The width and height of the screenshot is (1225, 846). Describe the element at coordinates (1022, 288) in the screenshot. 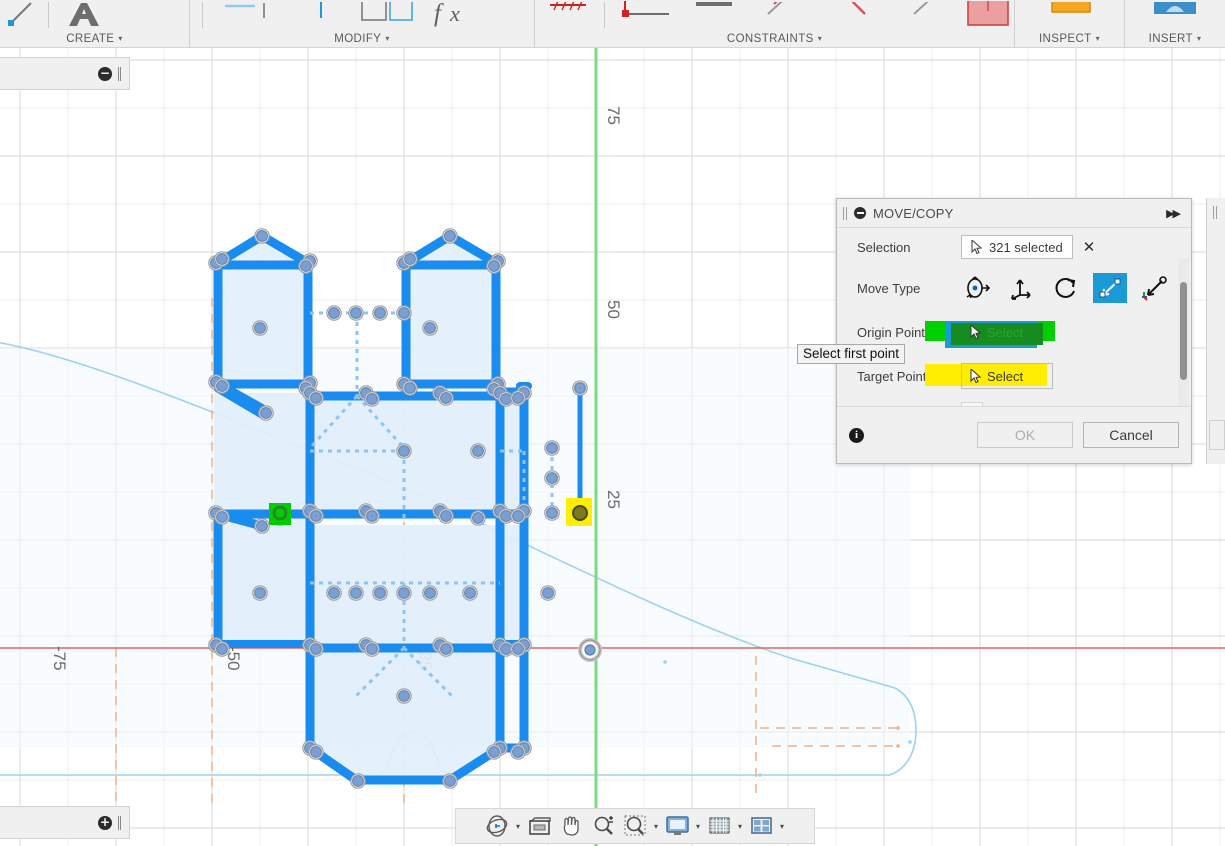

I see `translate-xyz-icon` at that location.